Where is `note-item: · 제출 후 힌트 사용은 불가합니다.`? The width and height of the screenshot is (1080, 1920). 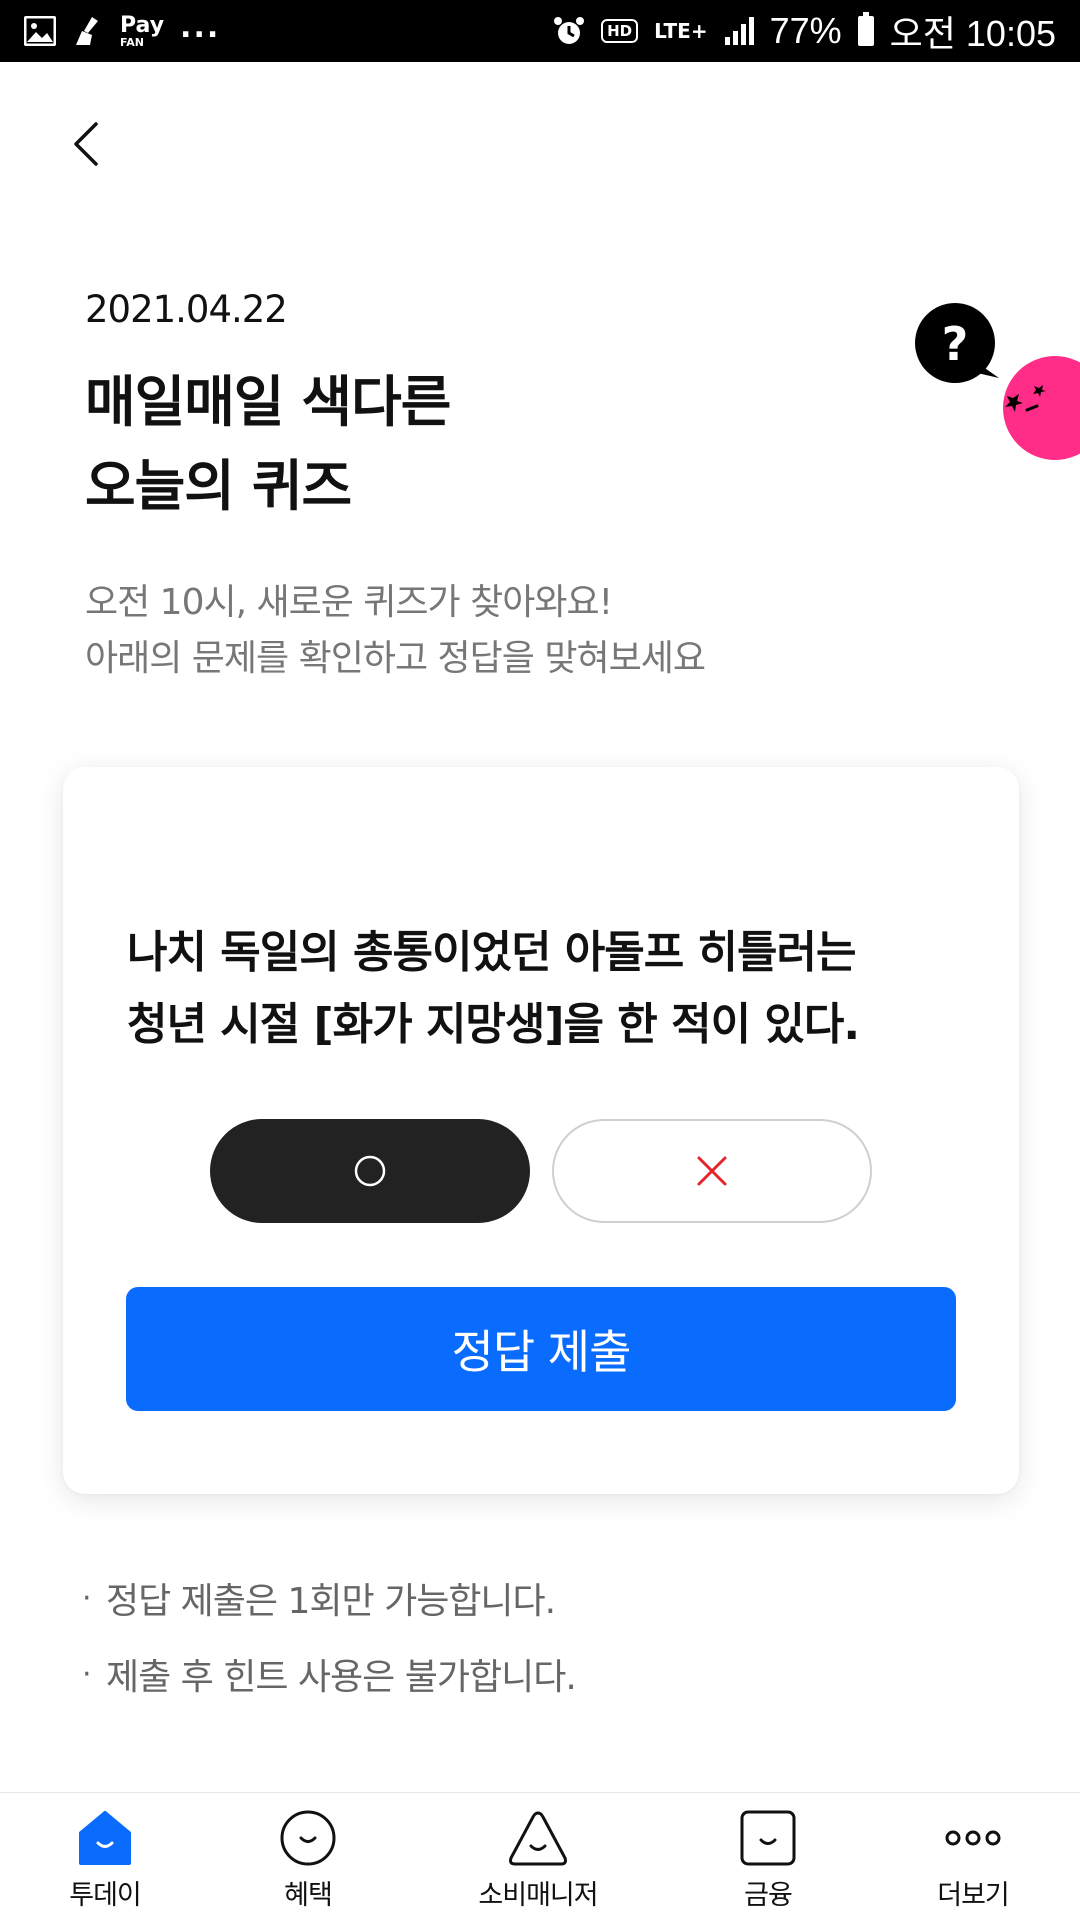
note-item: · 제출 후 힌트 사용은 불가합니다. is located at coordinates (329, 1674).